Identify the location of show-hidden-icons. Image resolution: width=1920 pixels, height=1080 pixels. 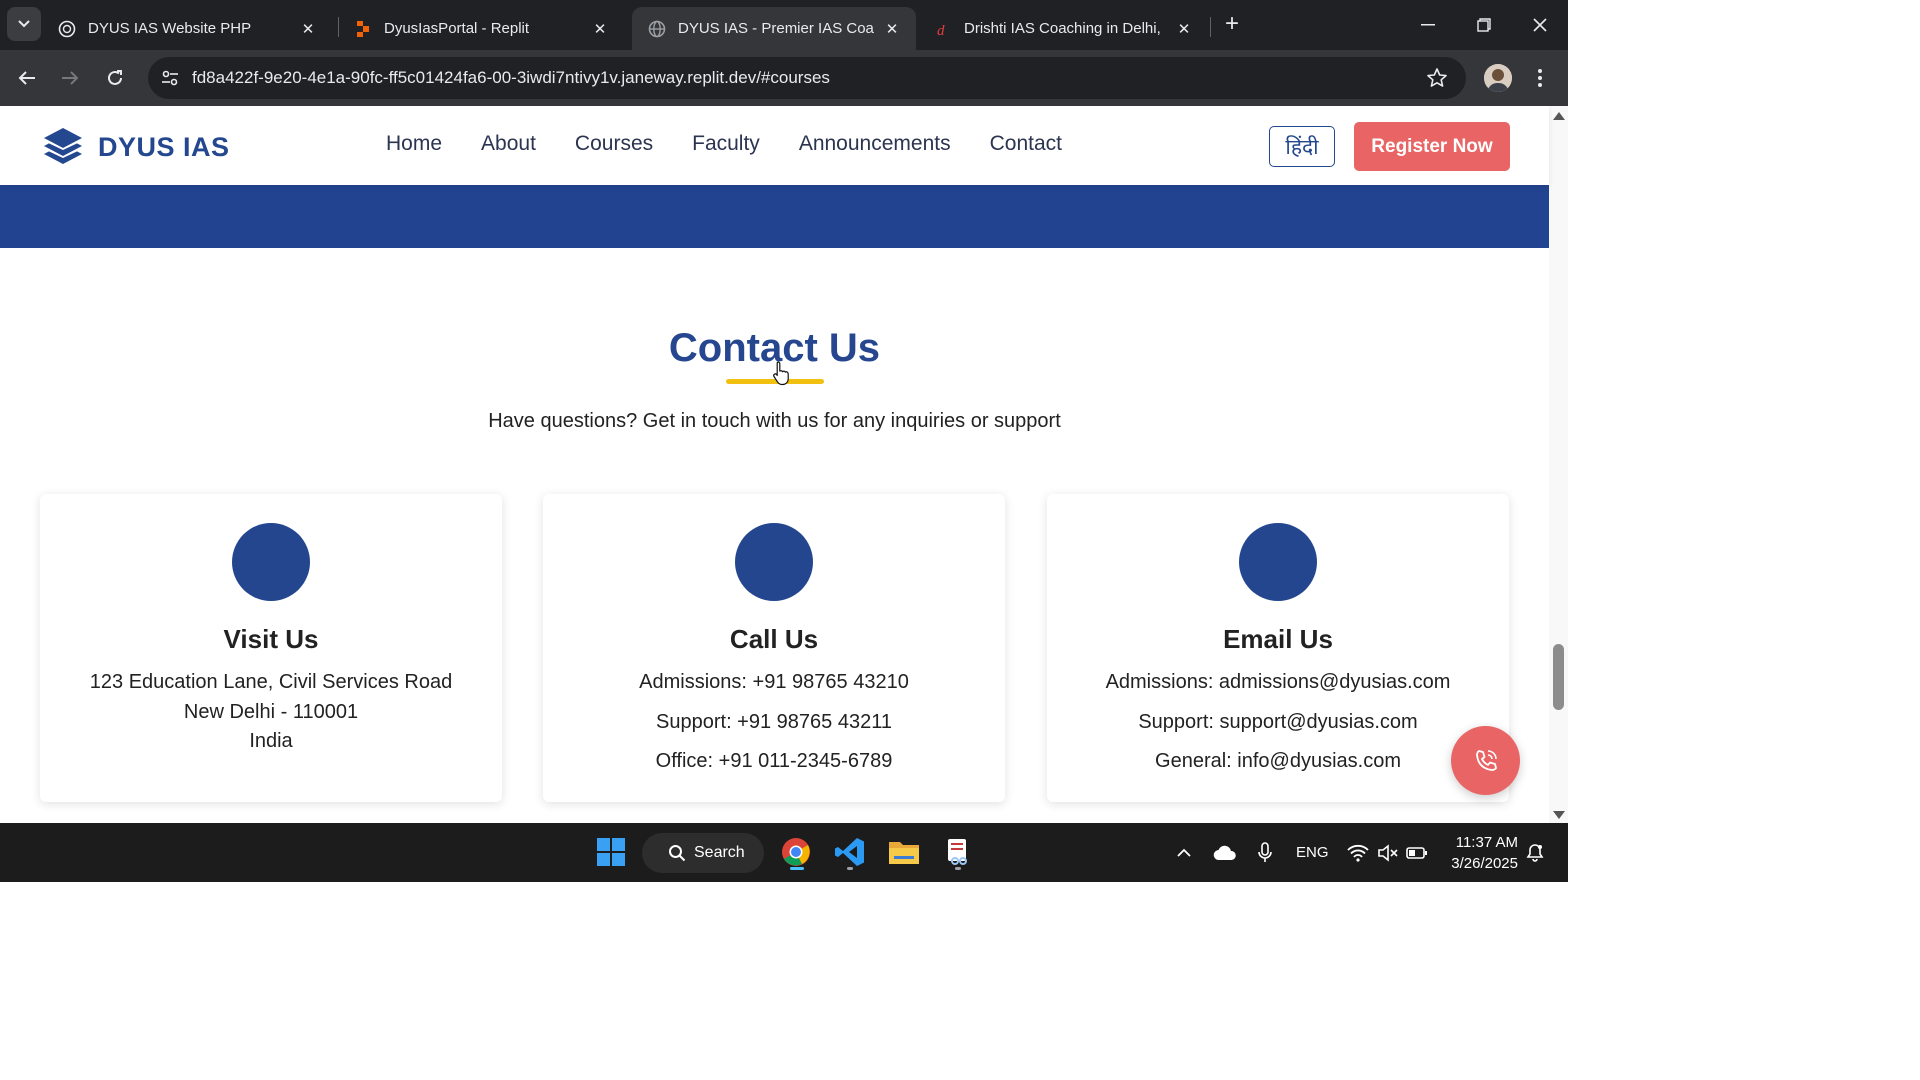
(1184, 852).